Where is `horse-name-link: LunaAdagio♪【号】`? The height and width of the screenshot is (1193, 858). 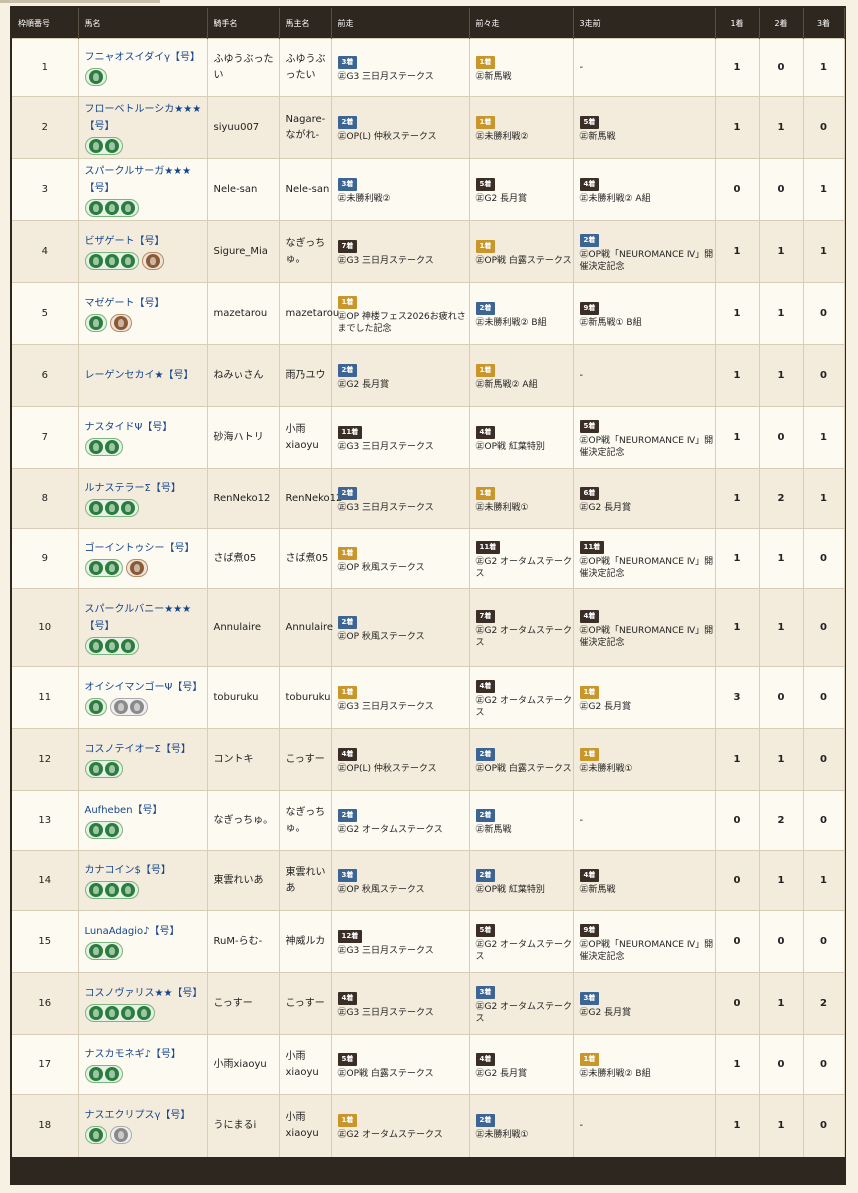
horse-name-link: LunaAdagio♪【号】 is located at coordinates (146, 931).